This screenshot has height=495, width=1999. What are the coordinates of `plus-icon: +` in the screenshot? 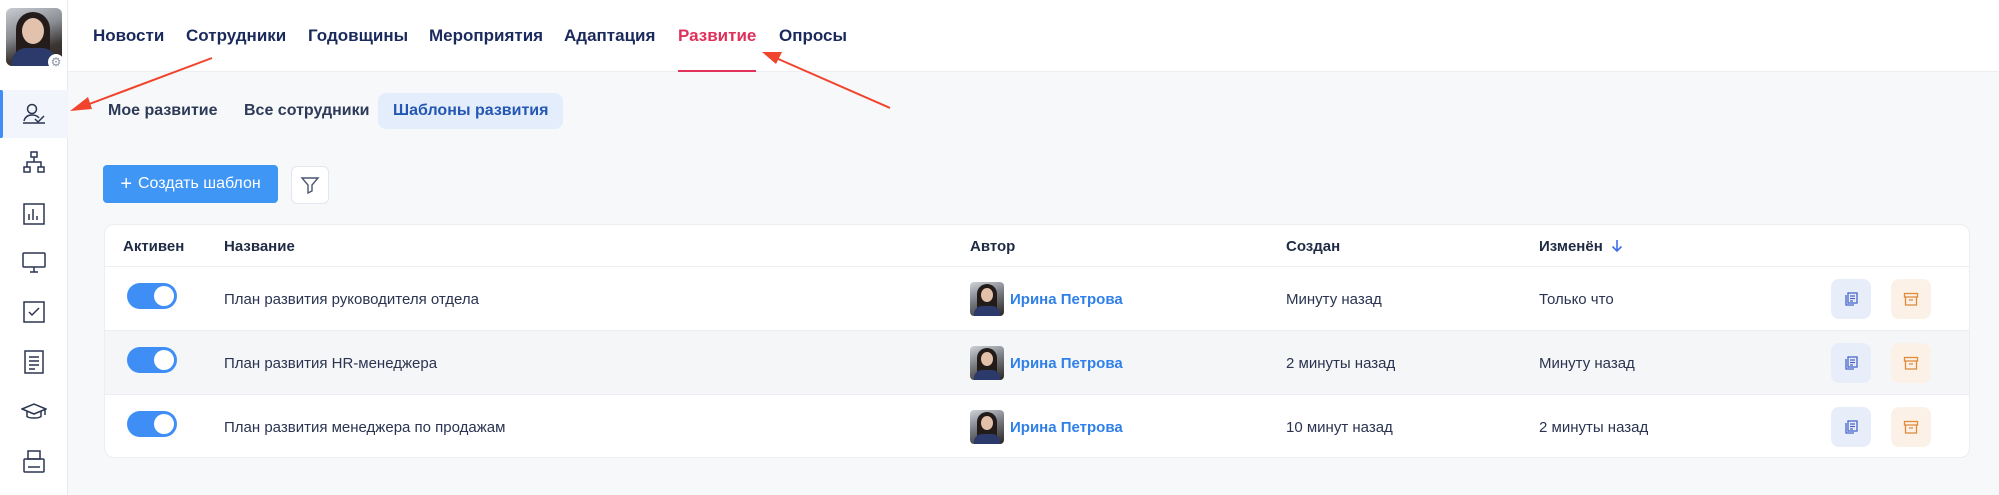 It's located at (126, 184).